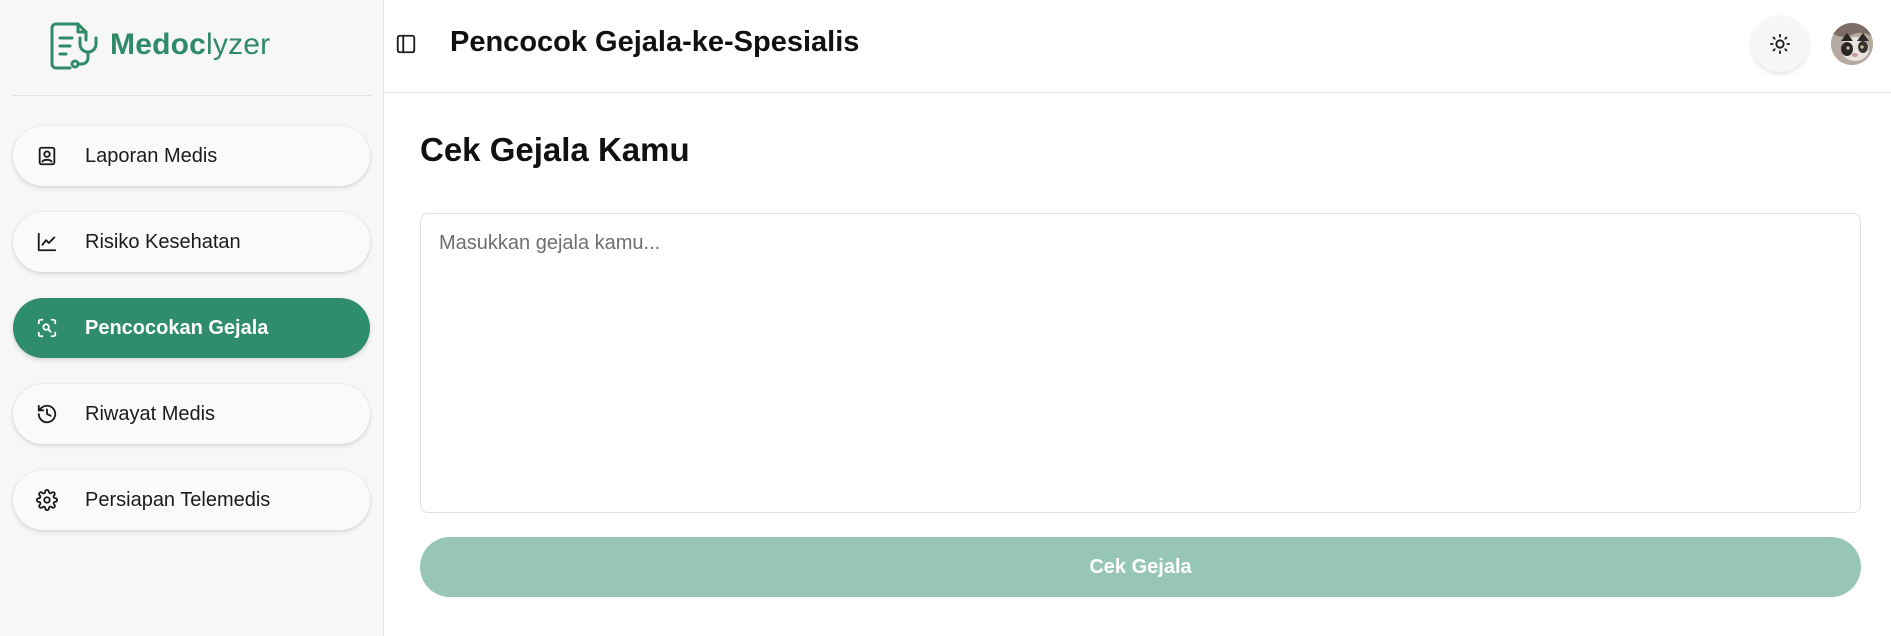 This screenshot has height=636, width=1891. I want to click on sidebar-item-label: Persiapan Telemedis, so click(178, 499).